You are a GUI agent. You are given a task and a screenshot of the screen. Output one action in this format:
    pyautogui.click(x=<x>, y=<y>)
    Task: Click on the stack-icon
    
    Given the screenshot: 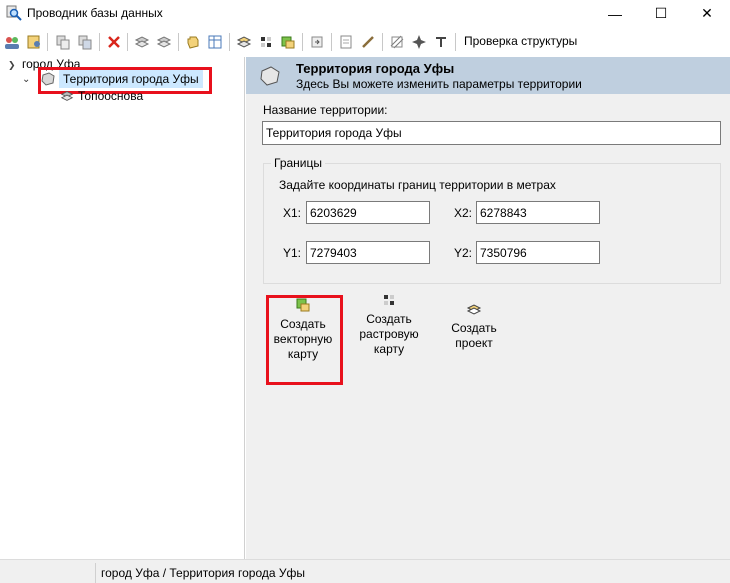 What is the action you would take?
    pyautogui.click(x=244, y=42)
    